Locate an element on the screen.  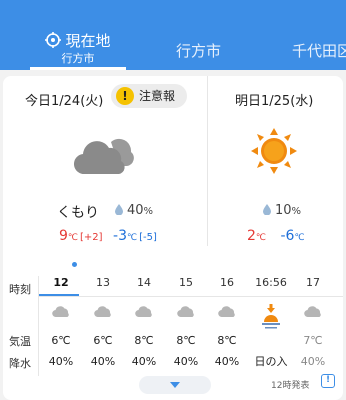
today-rain-value: 40 is located at coordinates (135, 210).